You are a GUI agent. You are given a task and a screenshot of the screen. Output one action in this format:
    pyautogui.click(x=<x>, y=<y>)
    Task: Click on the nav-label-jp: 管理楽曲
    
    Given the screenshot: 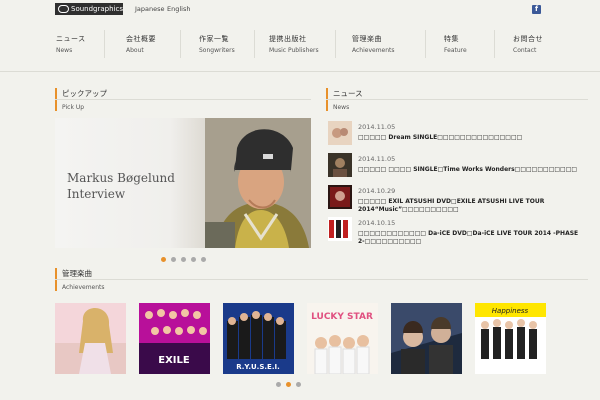 What is the action you would take?
    pyautogui.click(x=367, y=39)
    